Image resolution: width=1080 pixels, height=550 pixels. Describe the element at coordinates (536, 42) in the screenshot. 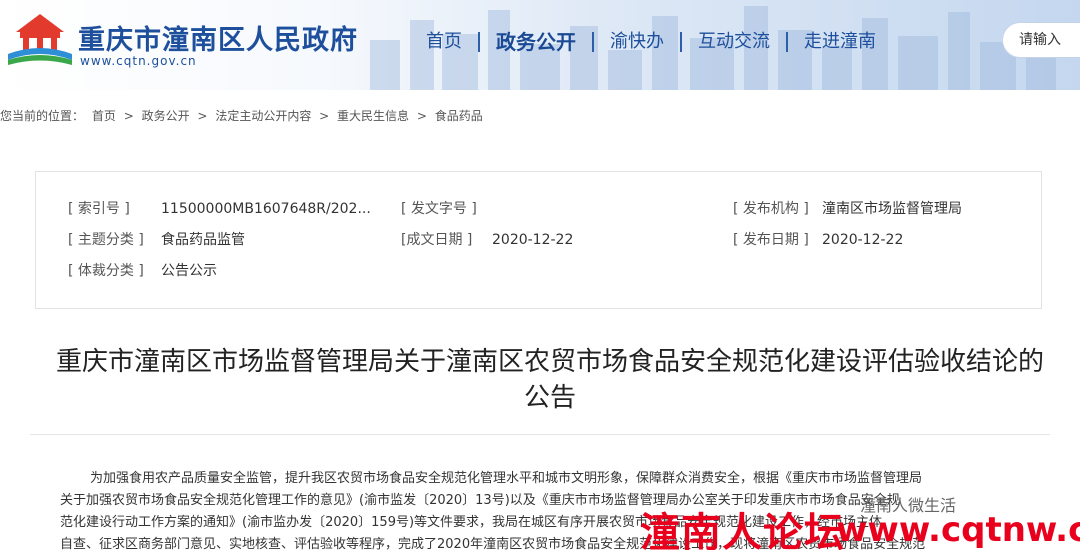

I see `nav-government-affairs: 政务公开` at that location.